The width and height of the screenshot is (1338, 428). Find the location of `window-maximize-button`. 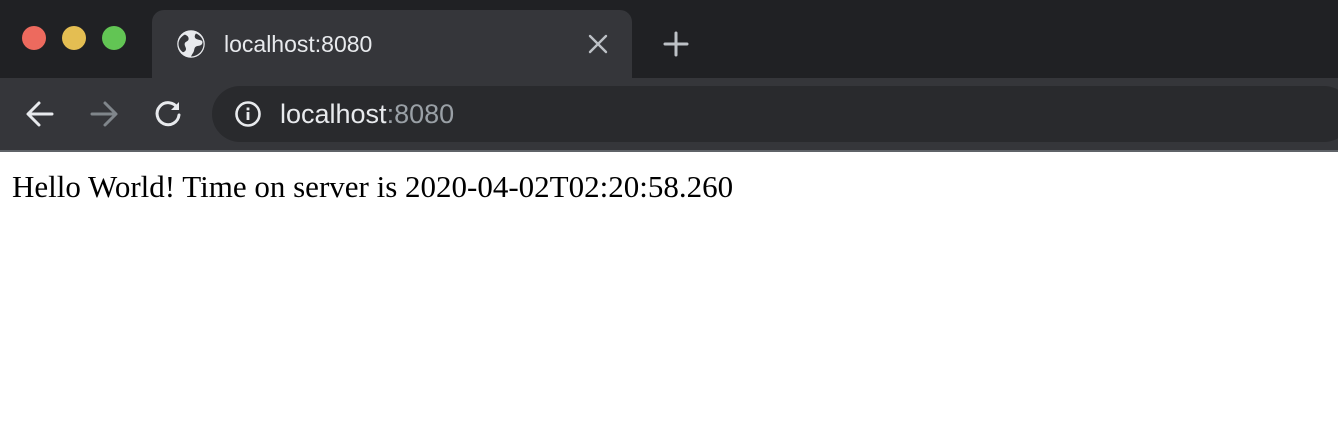

window-maximize-button is located at coordinates (114, 38).